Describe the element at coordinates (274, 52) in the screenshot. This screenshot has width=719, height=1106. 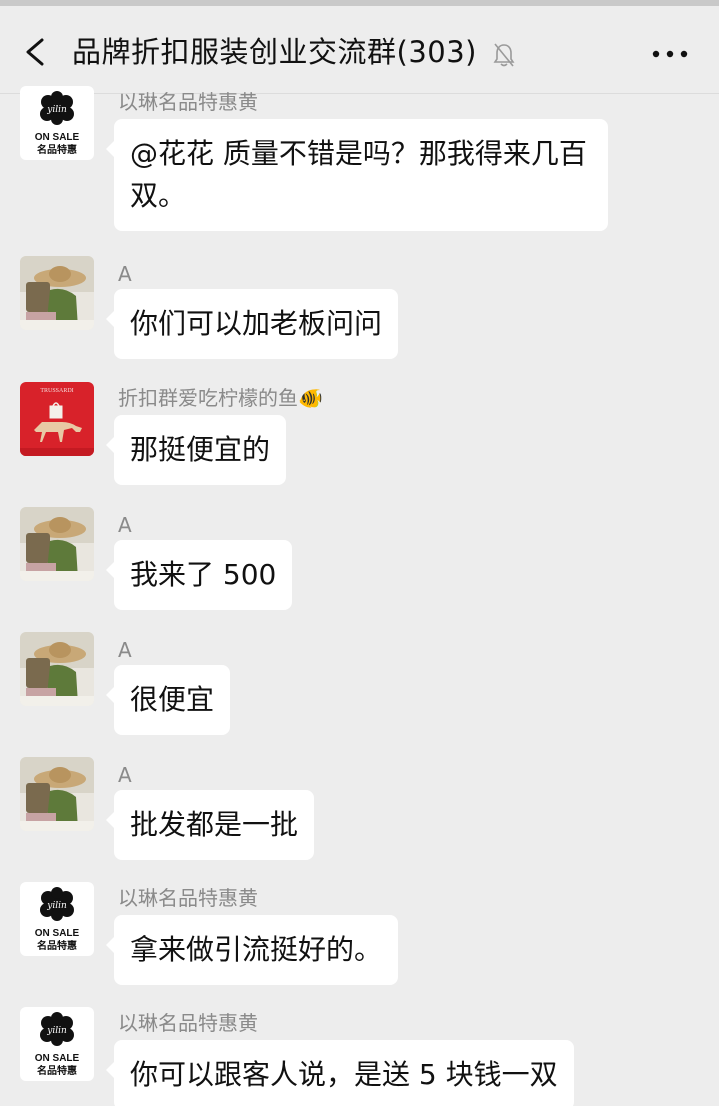
I see `chat-title: 品牌折扣服装创业交流群(303)` at that location.